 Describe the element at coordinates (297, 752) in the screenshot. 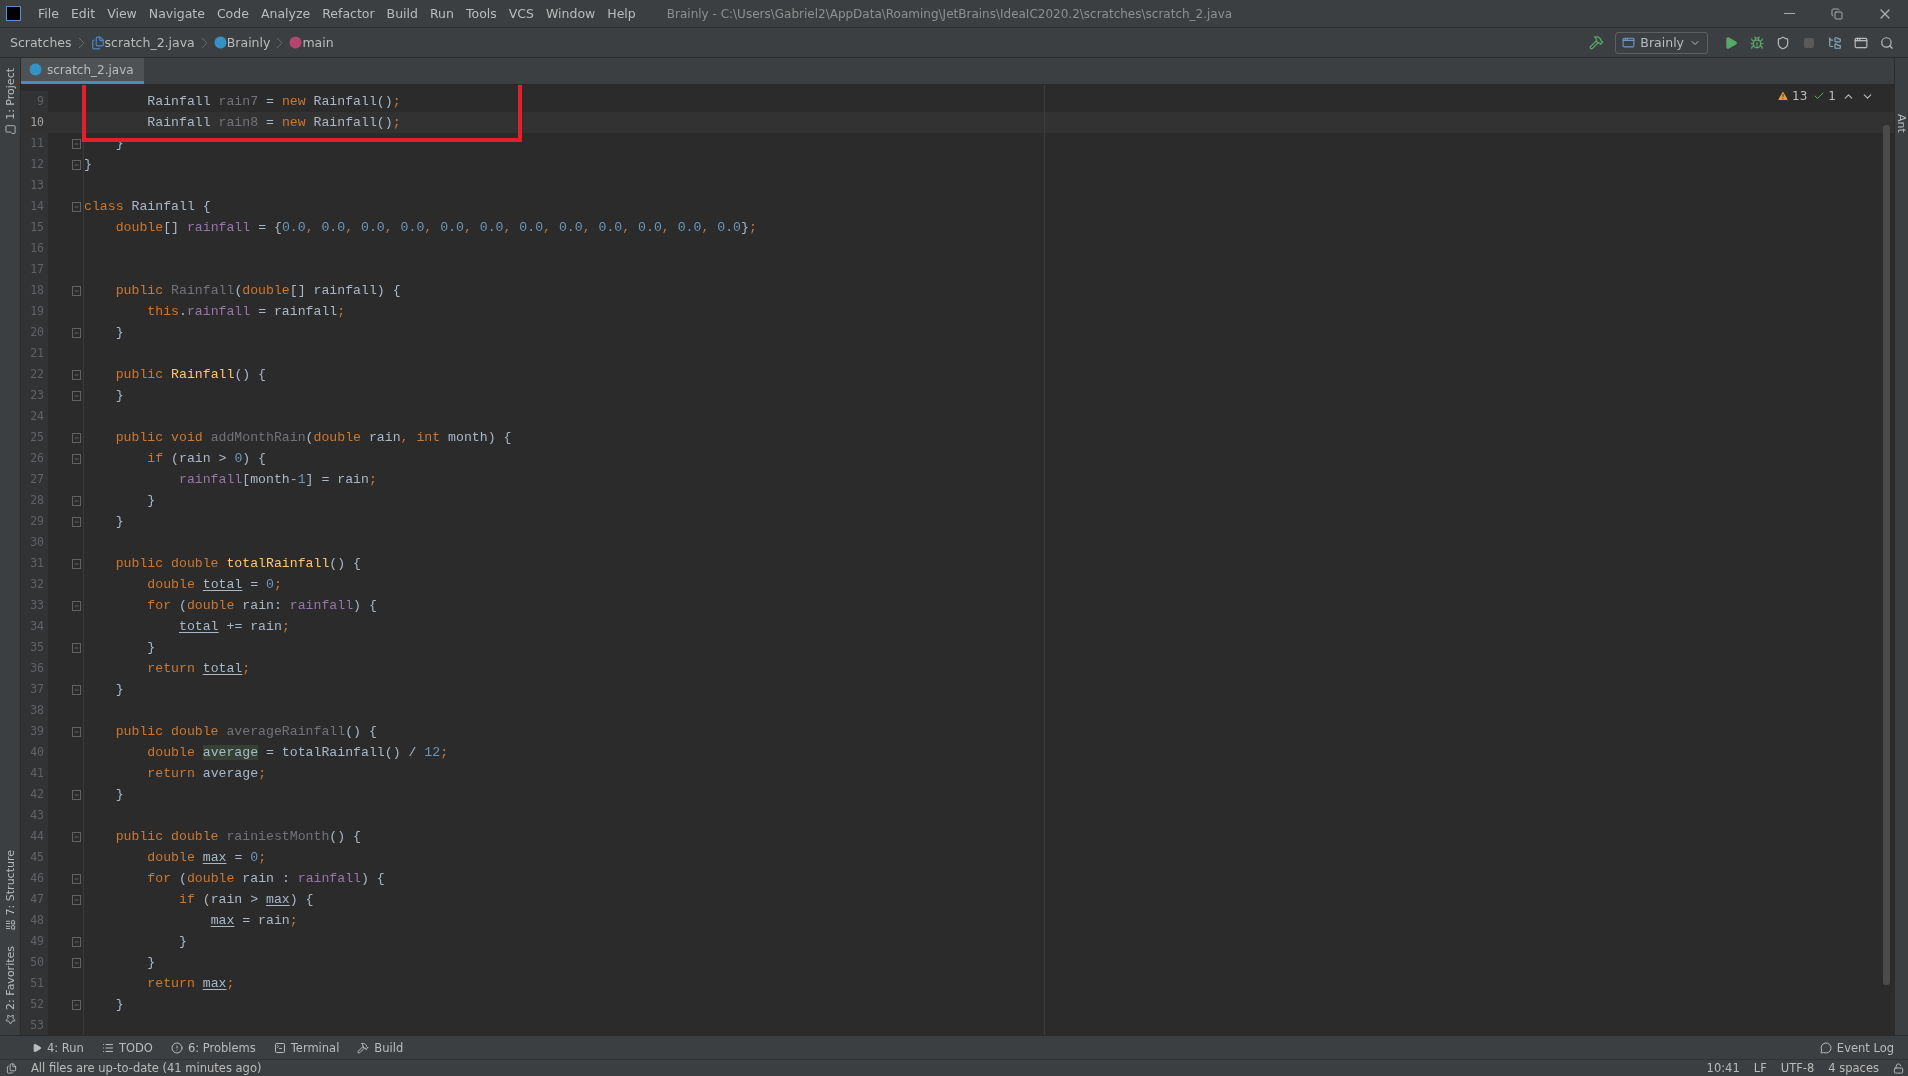

I see `code-line: double average = totalRainfall() / 12;` at that location.